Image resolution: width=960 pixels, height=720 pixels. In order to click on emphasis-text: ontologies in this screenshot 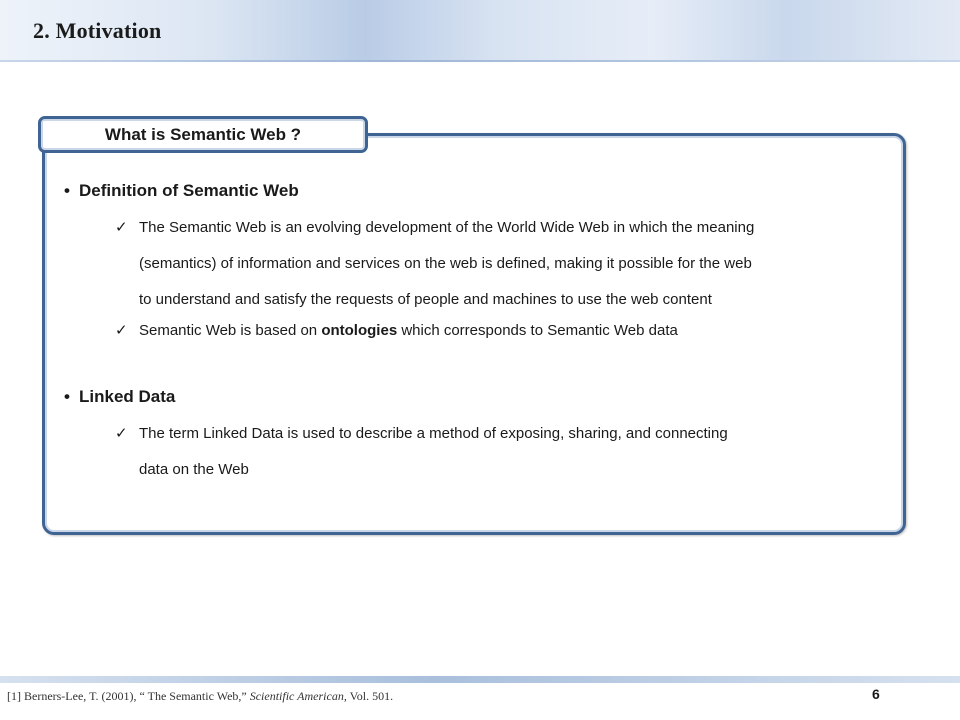, I will do `click(359, 330)`.